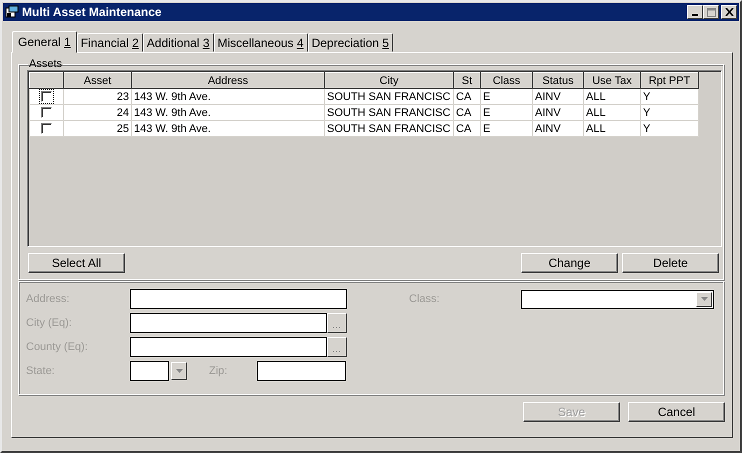 The image size is (742, 453). Describe the element at coordinates (228, 80) in the screenshot. I see `column-header: Address` at that location.